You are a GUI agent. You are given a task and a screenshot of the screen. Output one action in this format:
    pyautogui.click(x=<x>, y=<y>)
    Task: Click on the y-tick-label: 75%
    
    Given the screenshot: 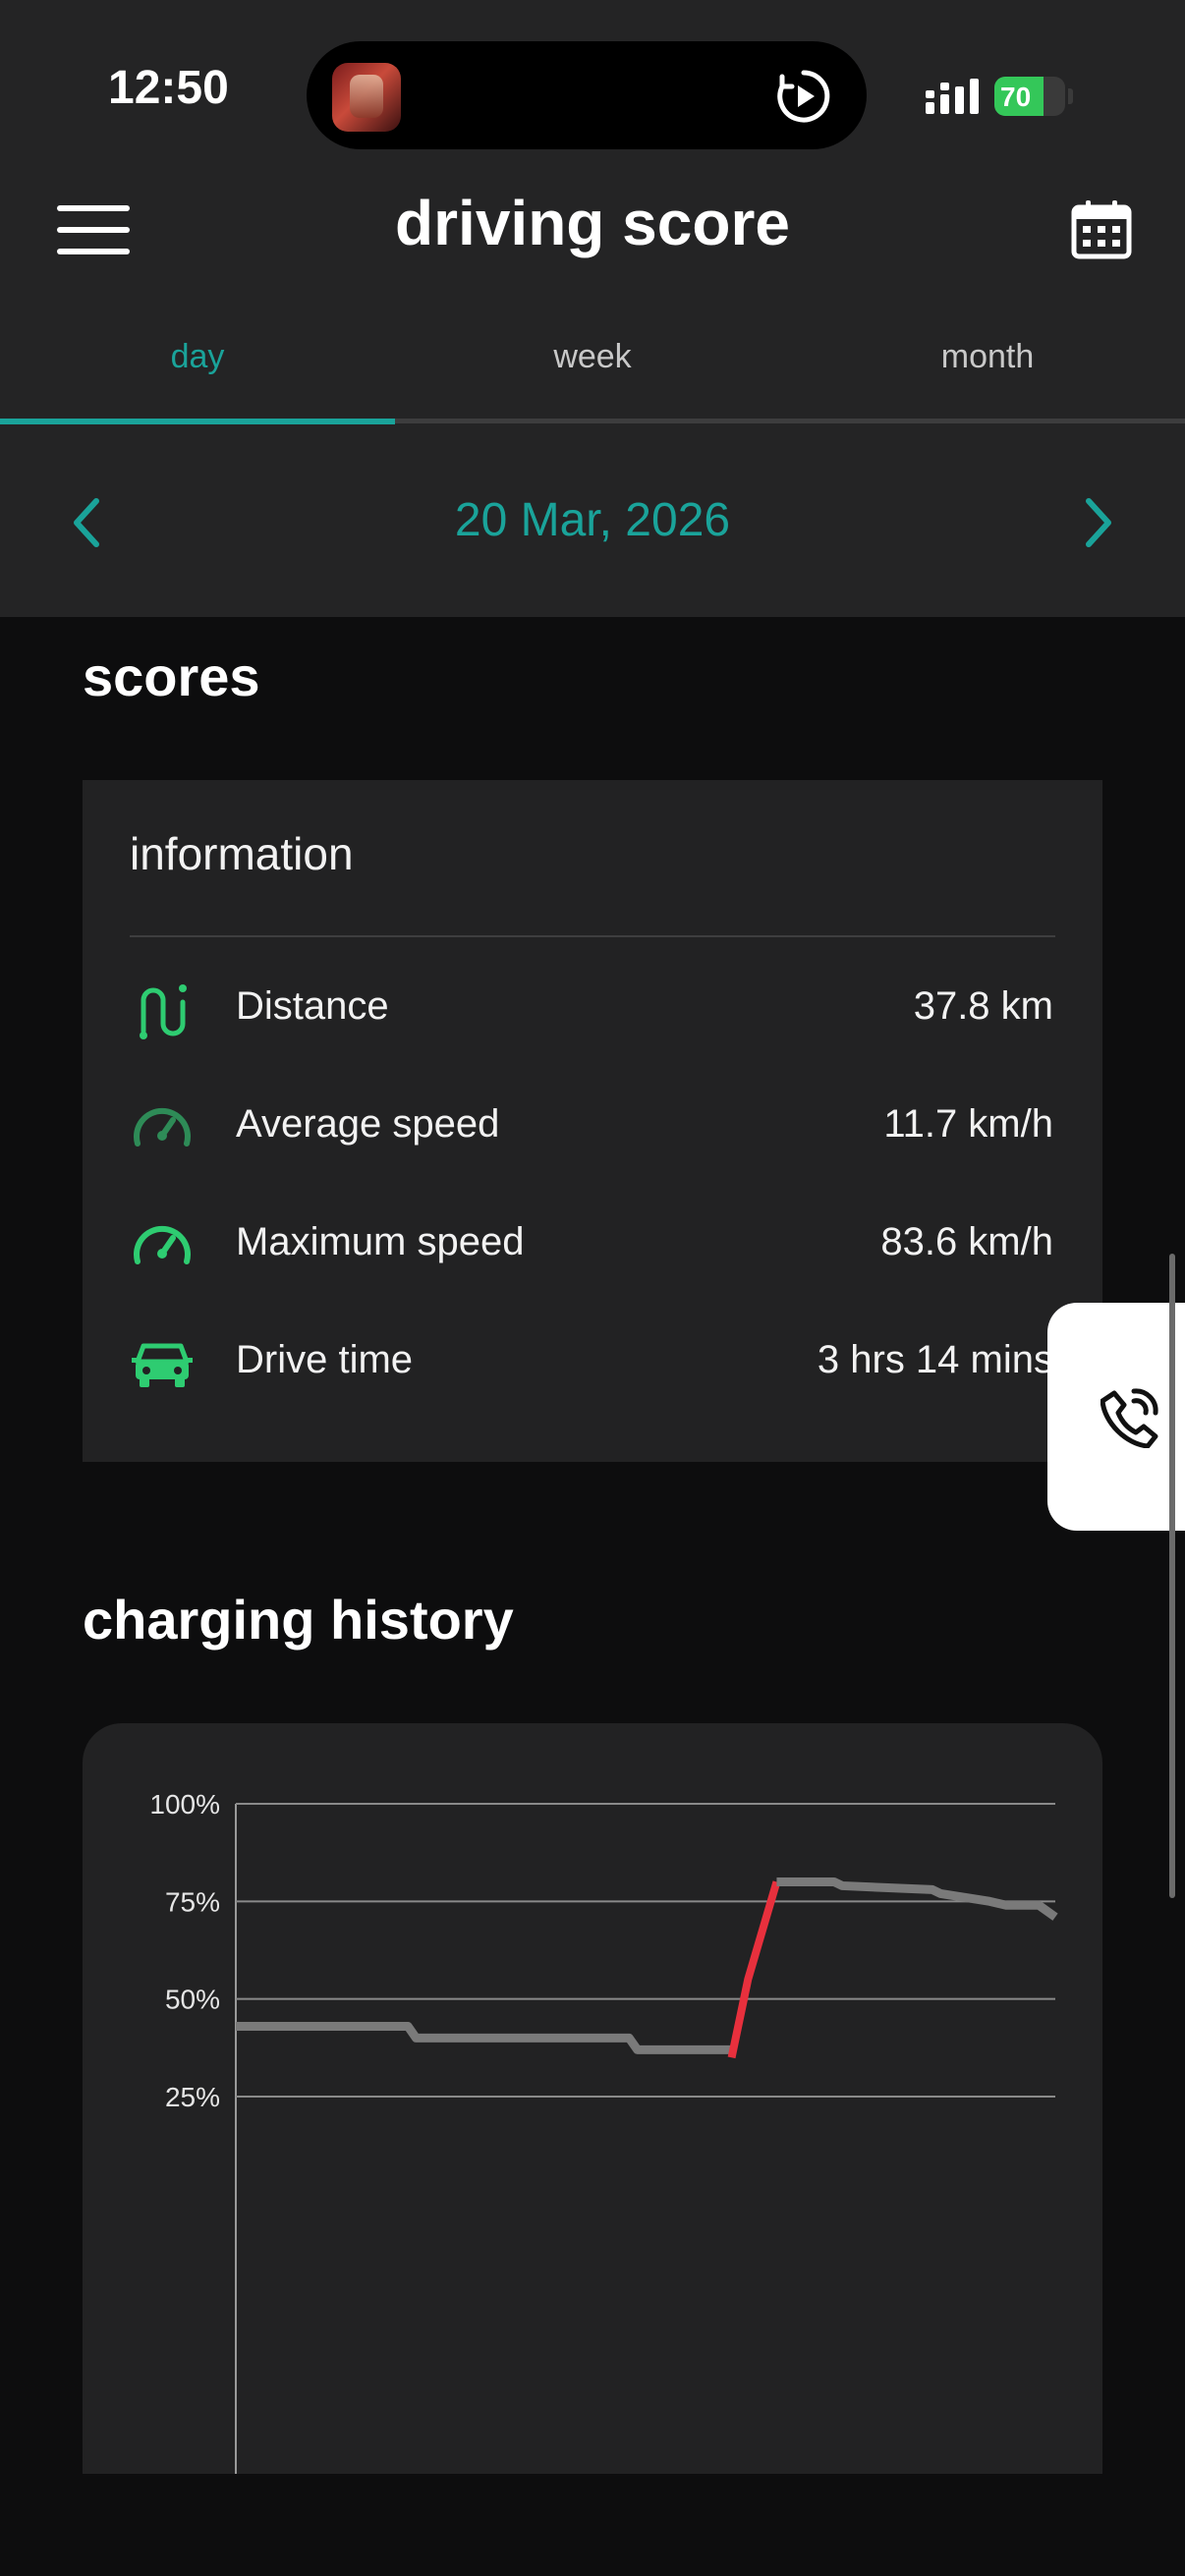 What is the action you would take?
    pyautogui.click(x=193, y=1901)
    